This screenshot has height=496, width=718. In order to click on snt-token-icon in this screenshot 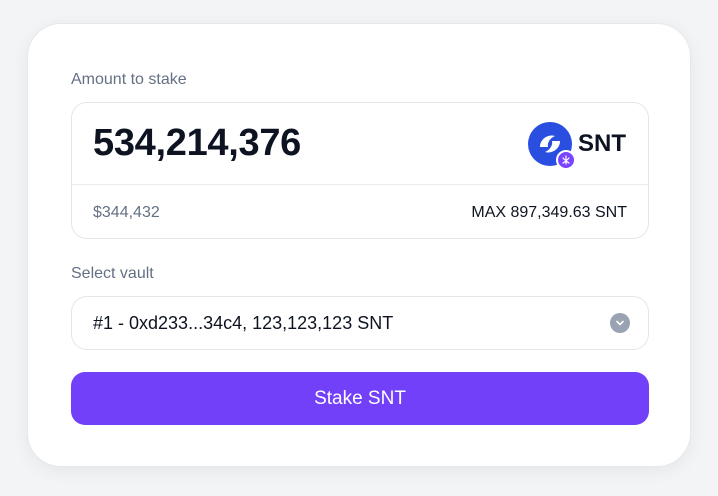, I will do `click(552, 146)`.